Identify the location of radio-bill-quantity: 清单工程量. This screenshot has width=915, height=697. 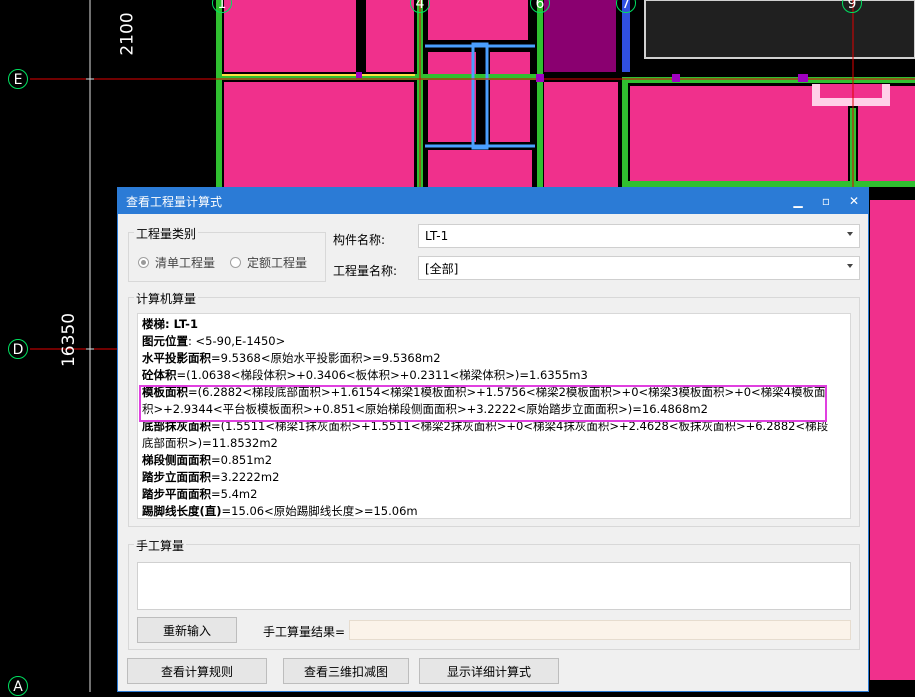
(176, 262).